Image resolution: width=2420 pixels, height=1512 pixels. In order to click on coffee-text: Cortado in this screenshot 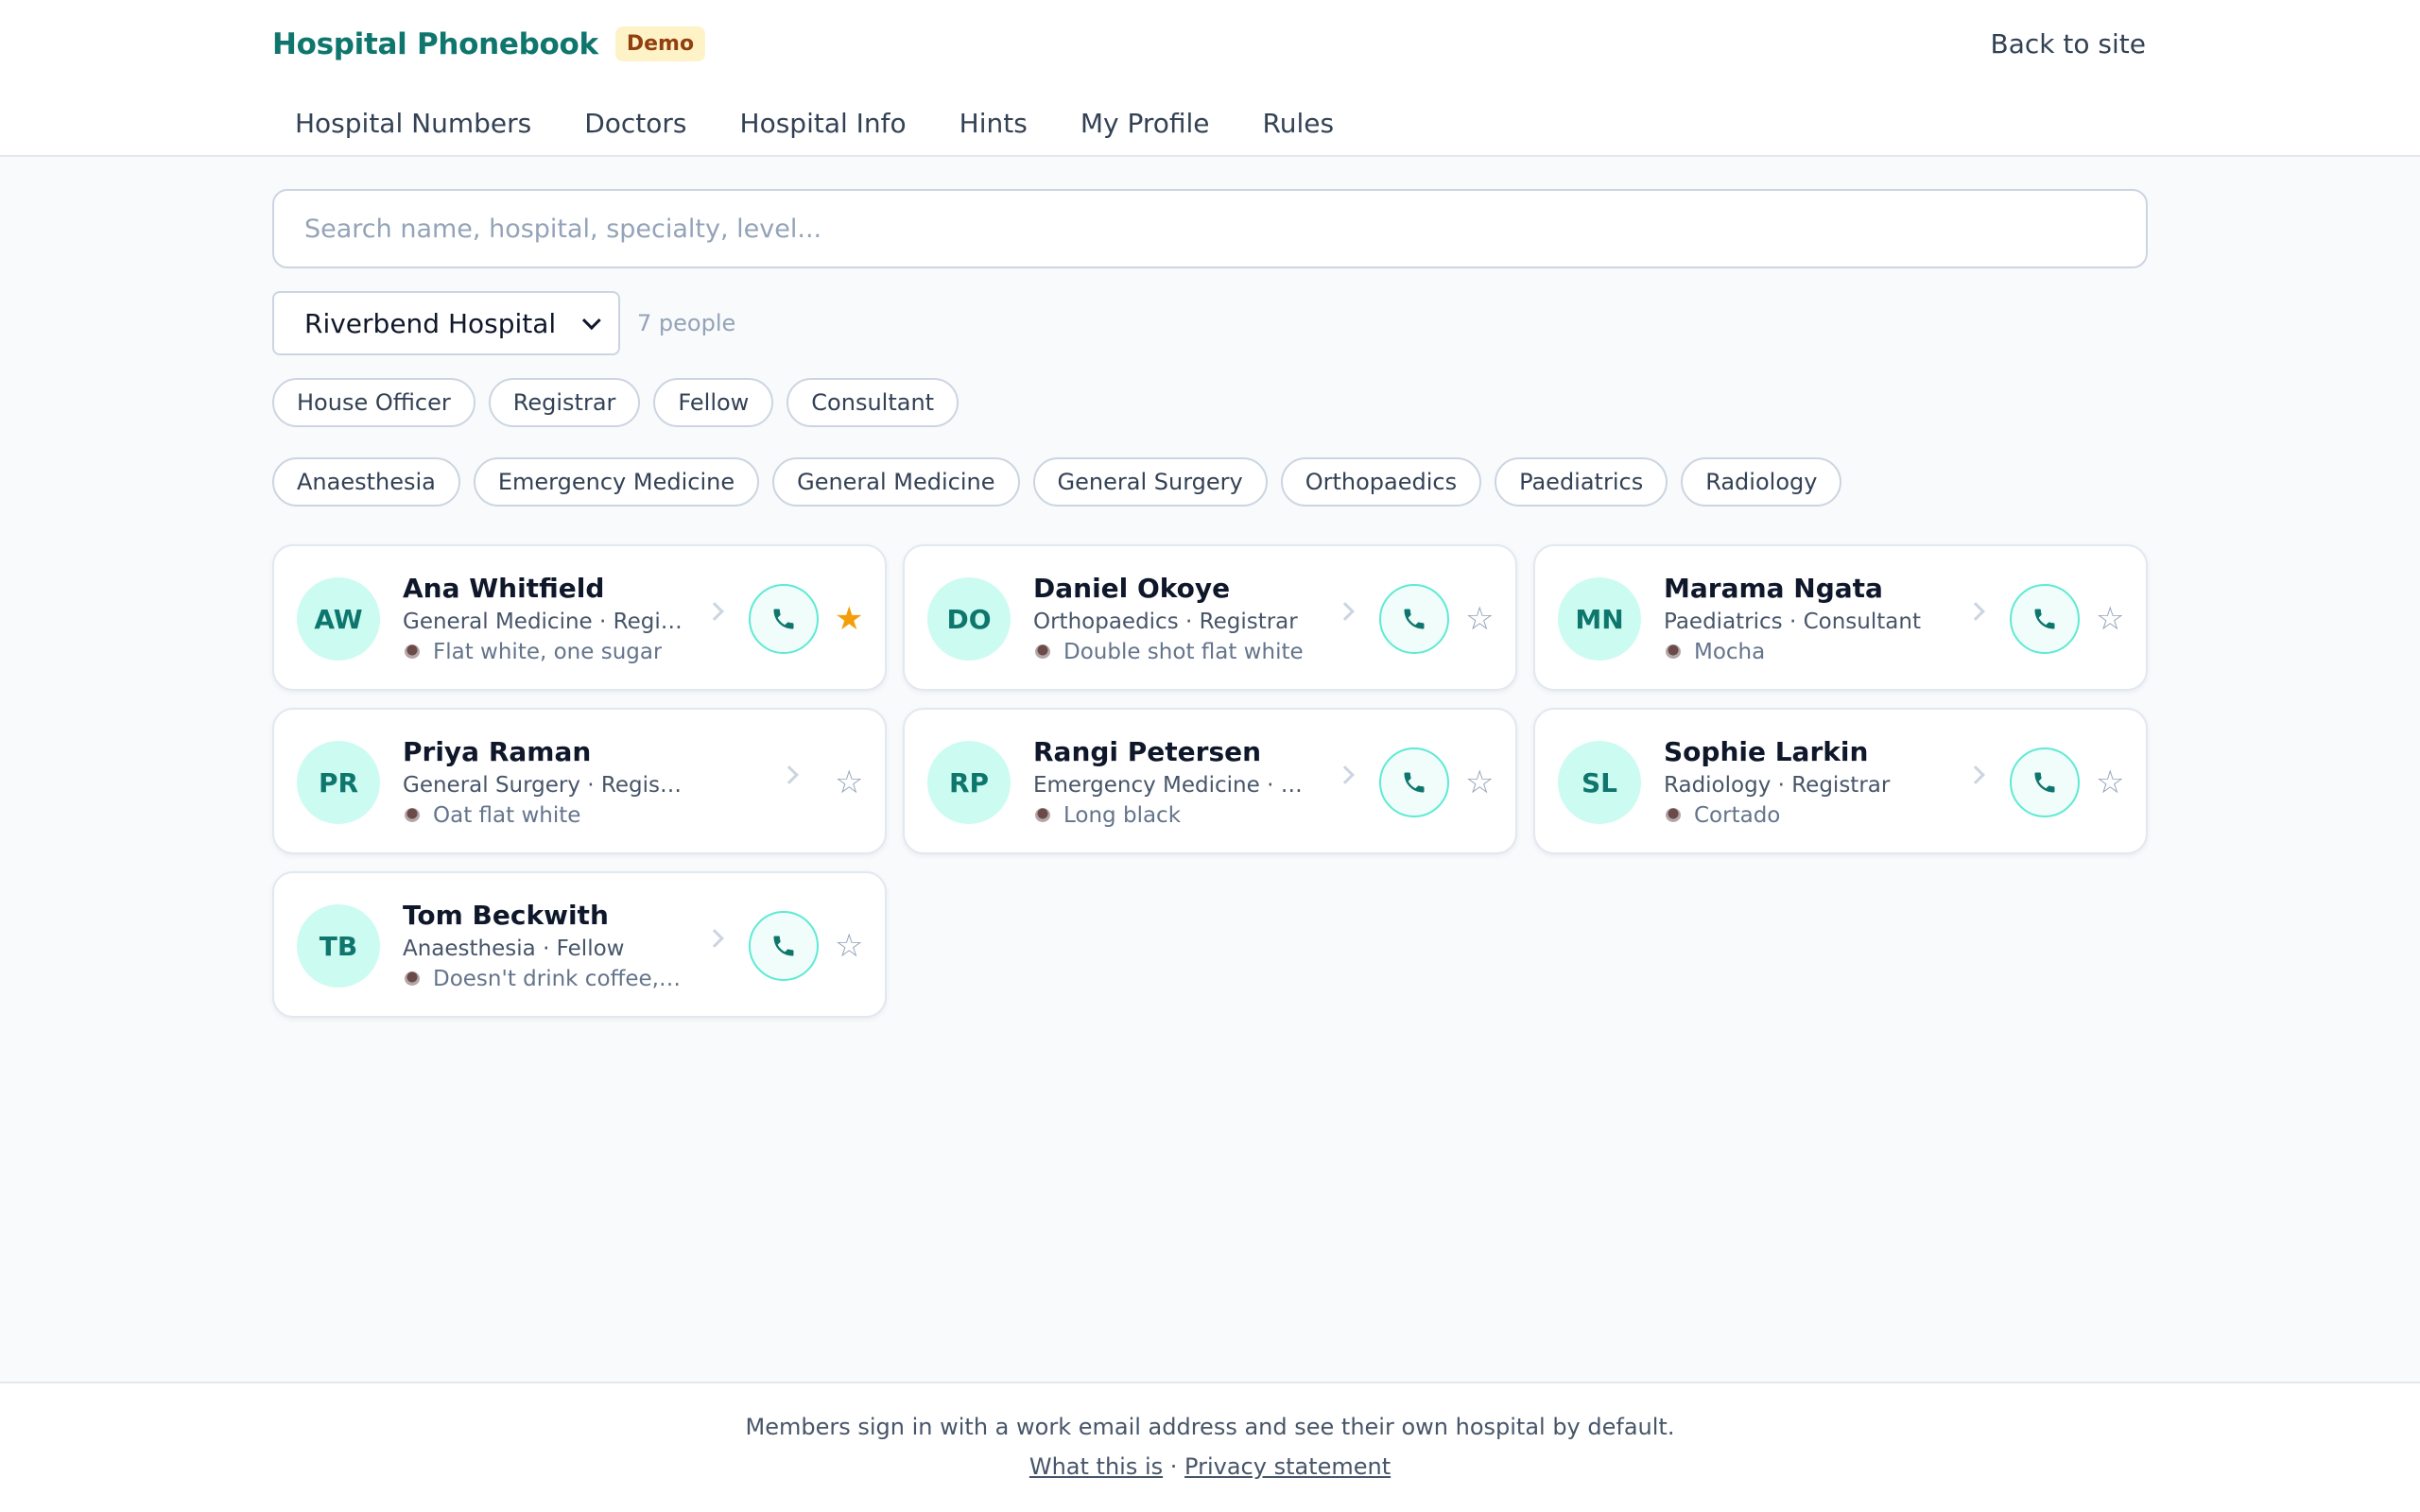, I will do `click(1737, 815)`.